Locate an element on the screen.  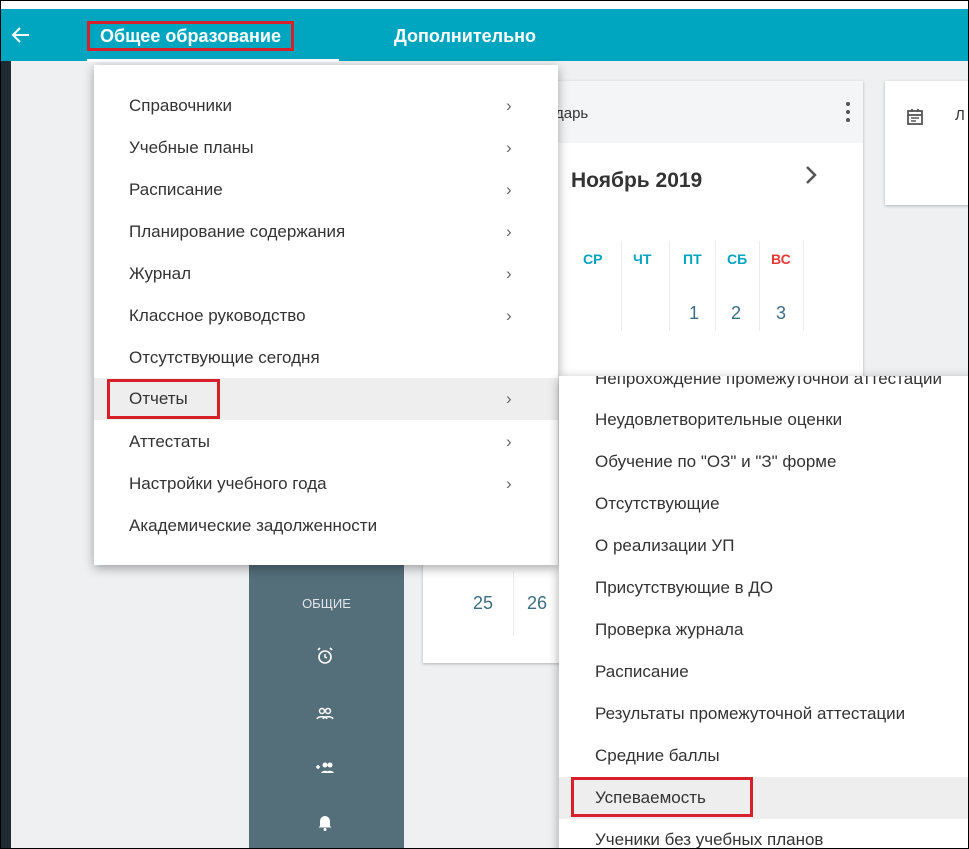
group-icon is located at coordinates (325, 714).